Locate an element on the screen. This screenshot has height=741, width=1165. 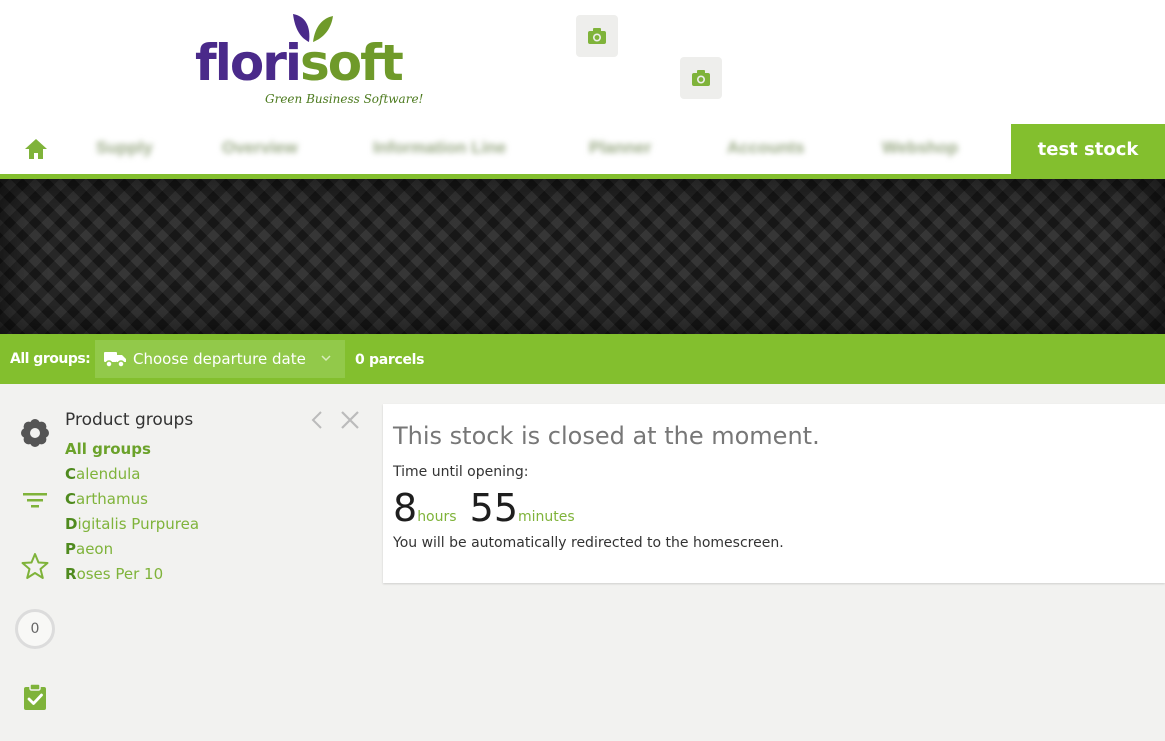
logo-part-flor: flor is located at coordinates (241, 63).